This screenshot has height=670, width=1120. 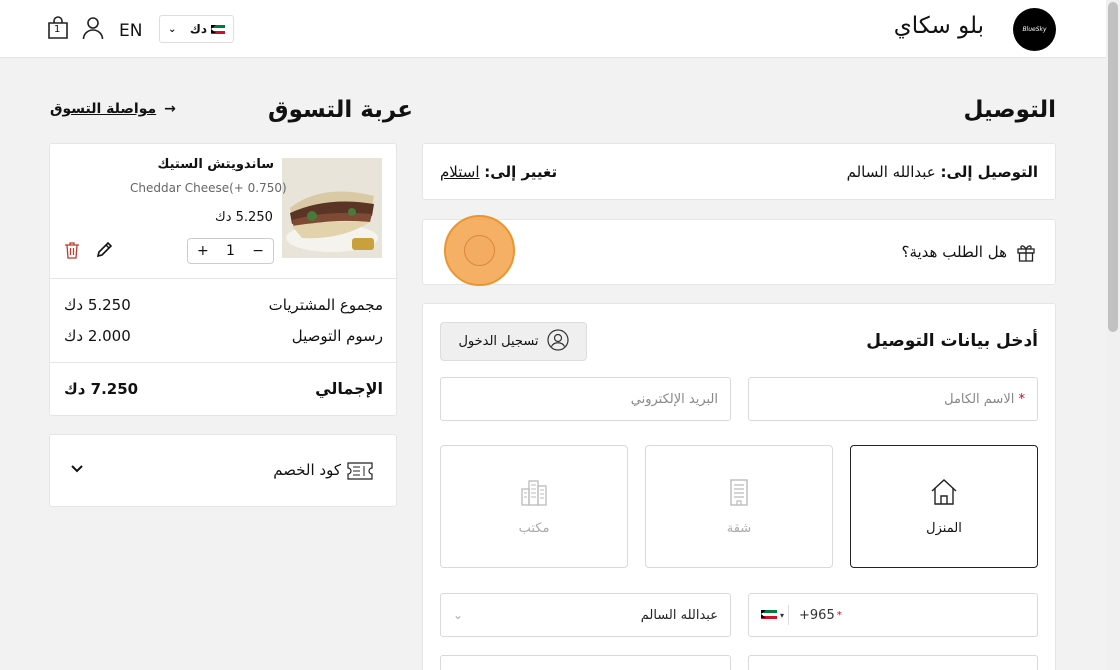 What do you see at coordinates (534, 494) in the screenshot?
I see `office-icon` at bounding box center [534, 494].